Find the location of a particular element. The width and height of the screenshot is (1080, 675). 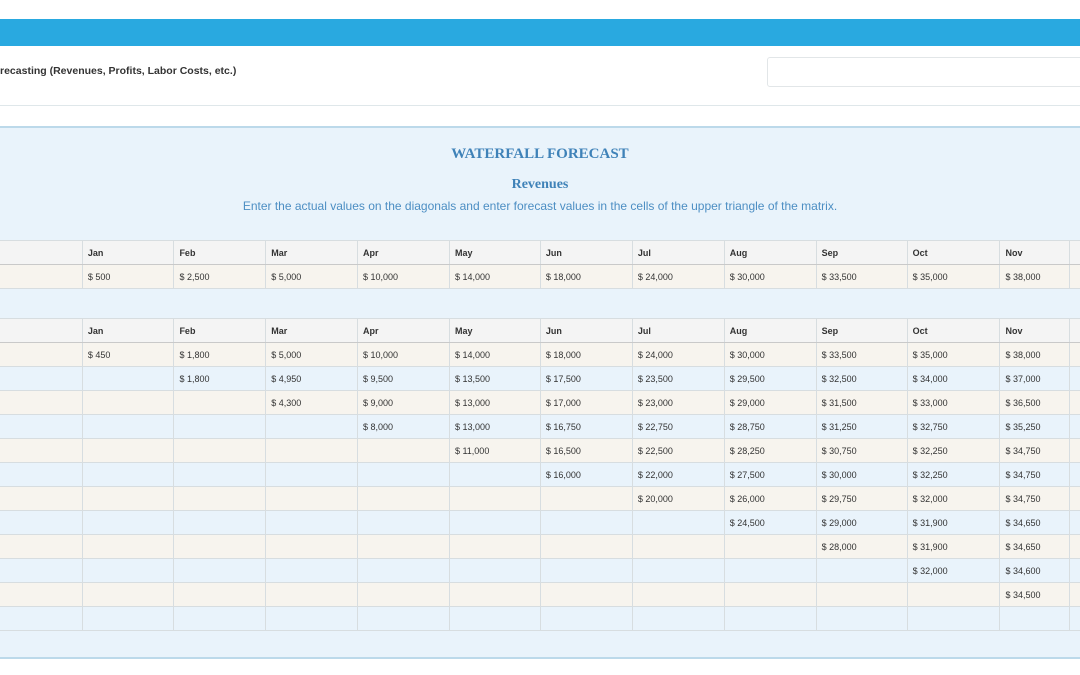

value-cell: $ 37,000 is located at coordinates (1034, 378).